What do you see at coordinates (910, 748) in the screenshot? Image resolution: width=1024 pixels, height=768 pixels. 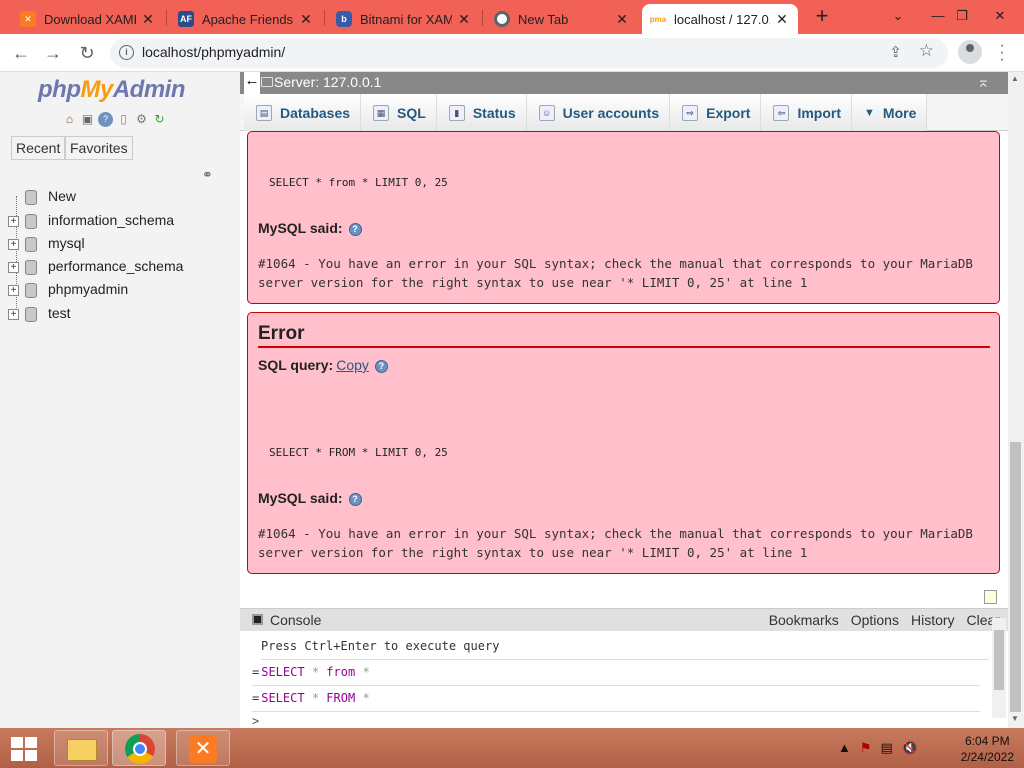 I see `volume-muted-icon: 🔇` at bounding box center [910, 748].